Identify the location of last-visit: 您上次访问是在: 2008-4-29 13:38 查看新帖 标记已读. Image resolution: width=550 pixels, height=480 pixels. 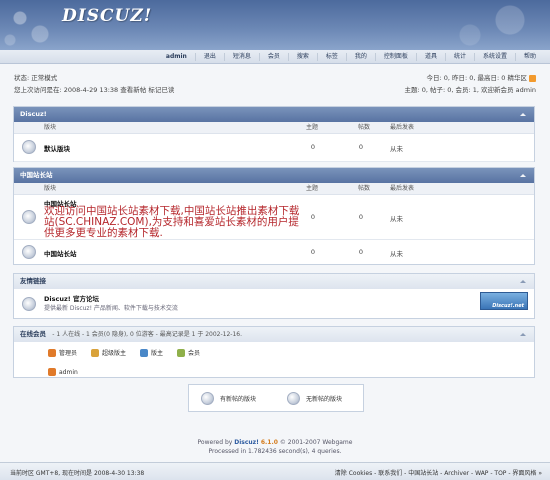
(94, 90).